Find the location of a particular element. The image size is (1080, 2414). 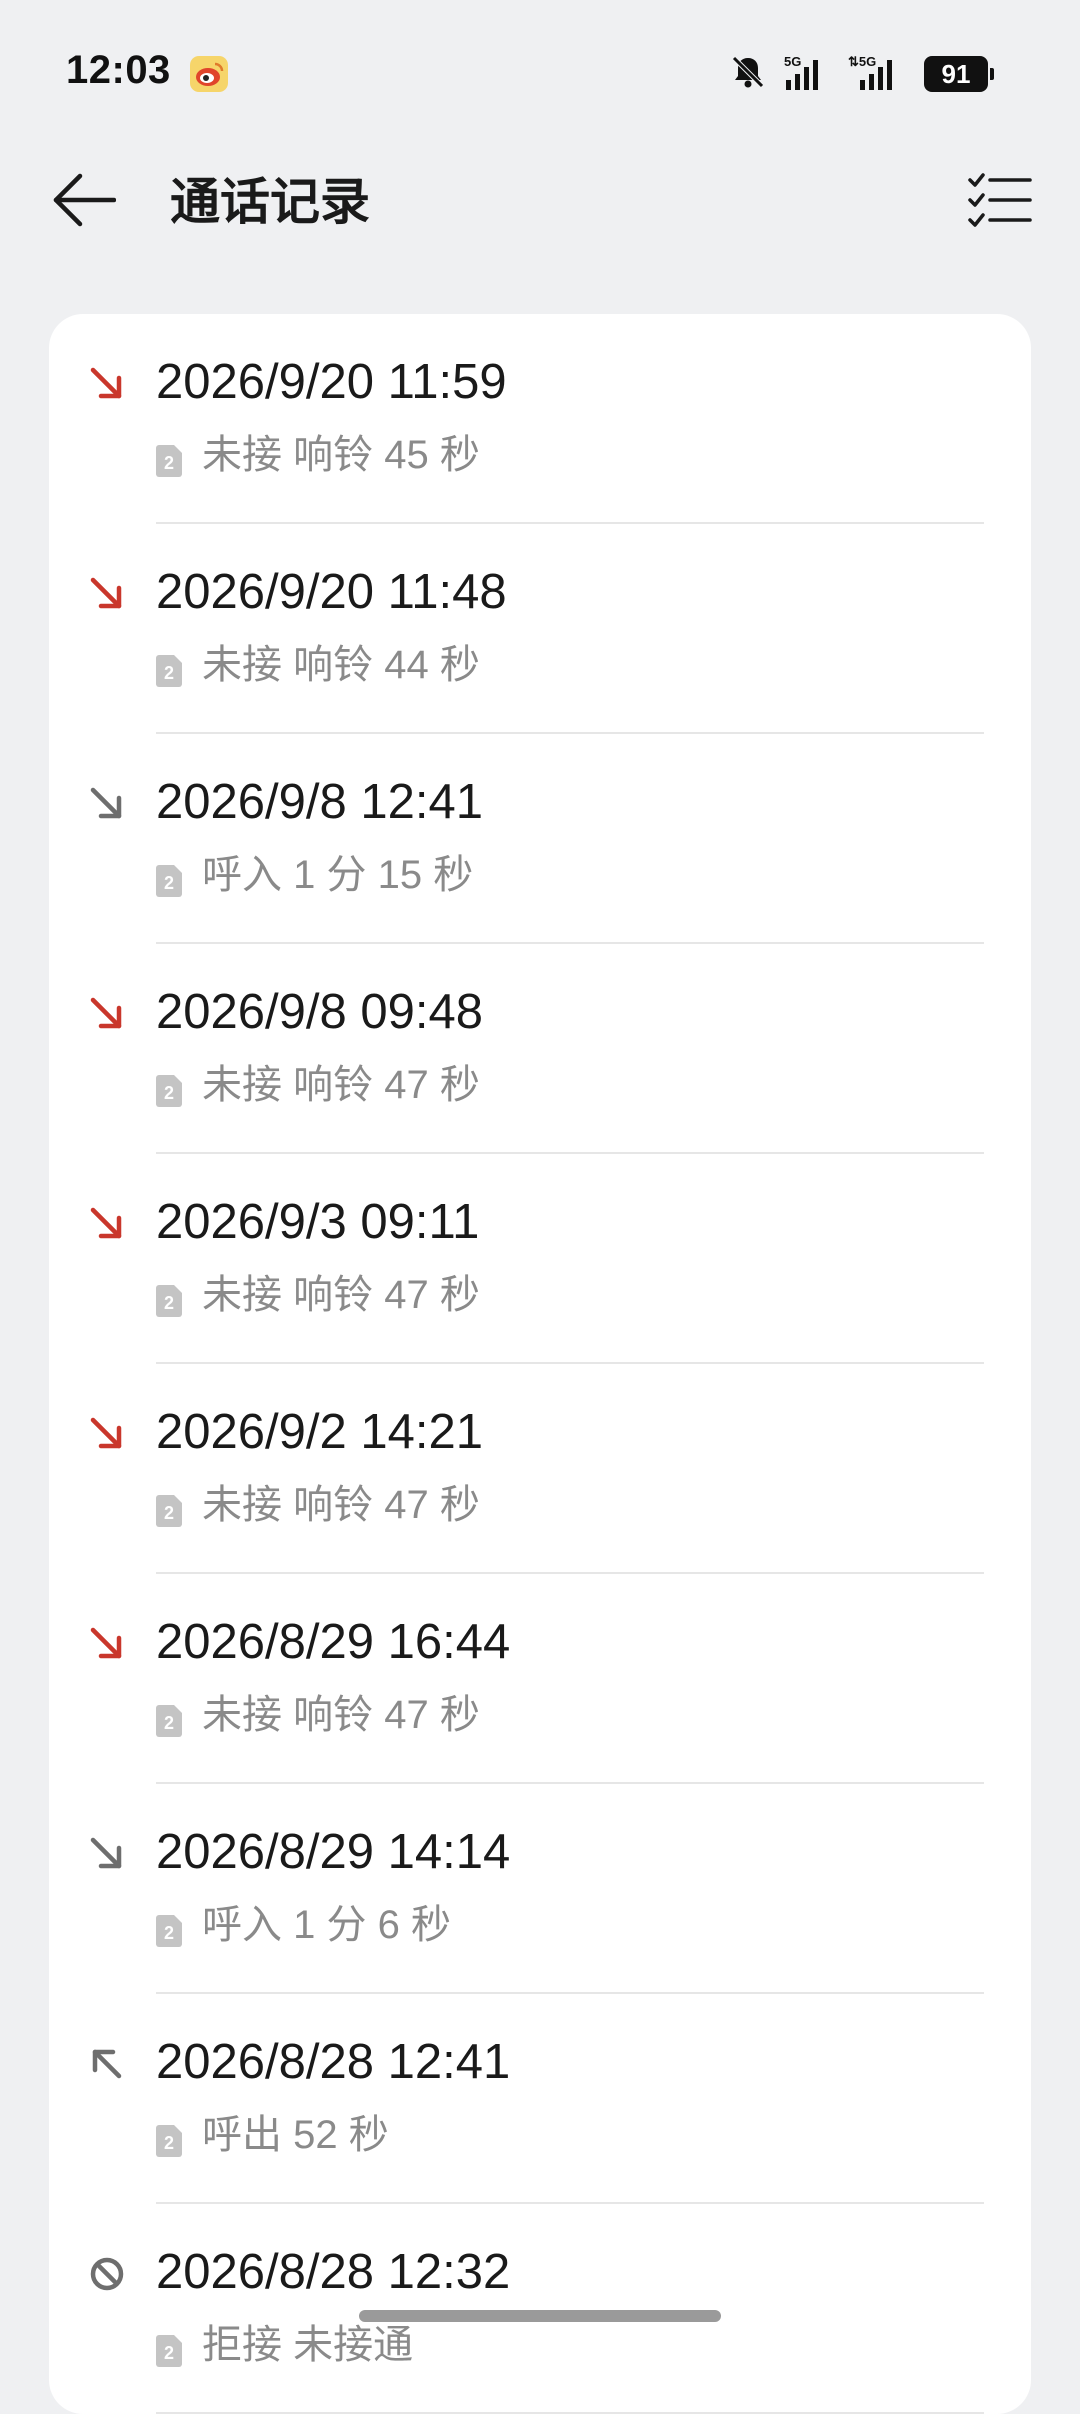

call-time: 2026/9/20 11:59 is located at coordinates (331, 382).